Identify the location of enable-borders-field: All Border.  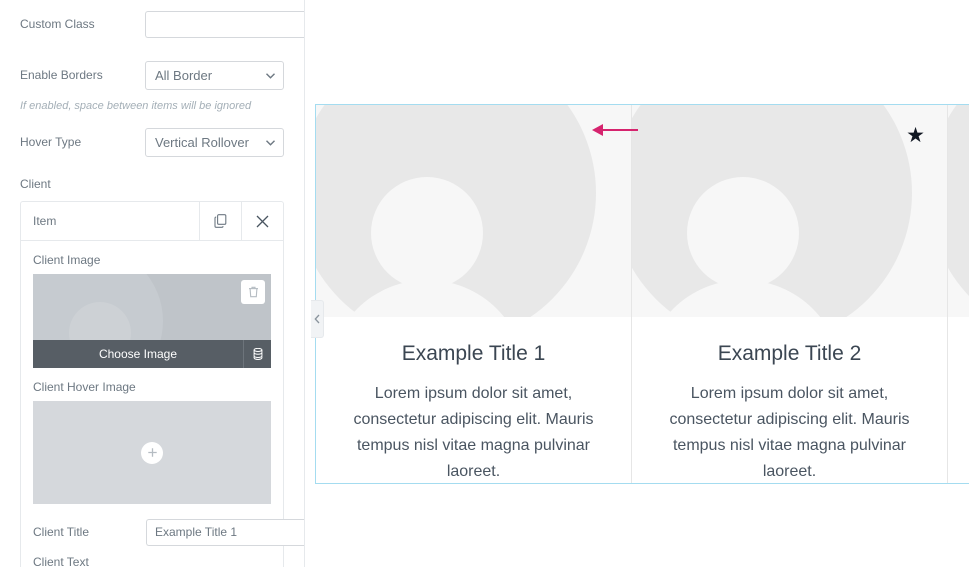
(214, 75).